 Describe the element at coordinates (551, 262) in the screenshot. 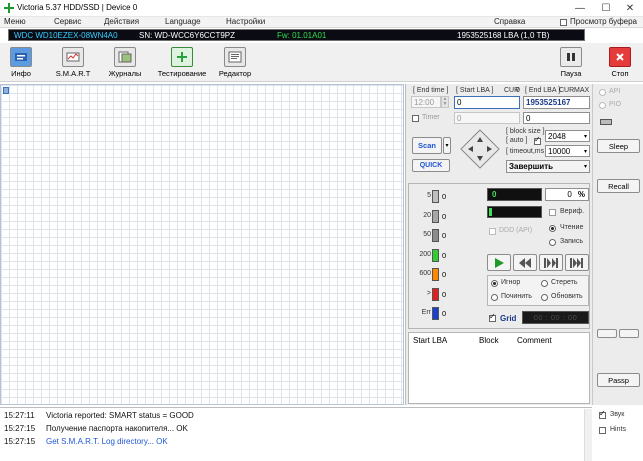

I see `skip-icon` at that location.